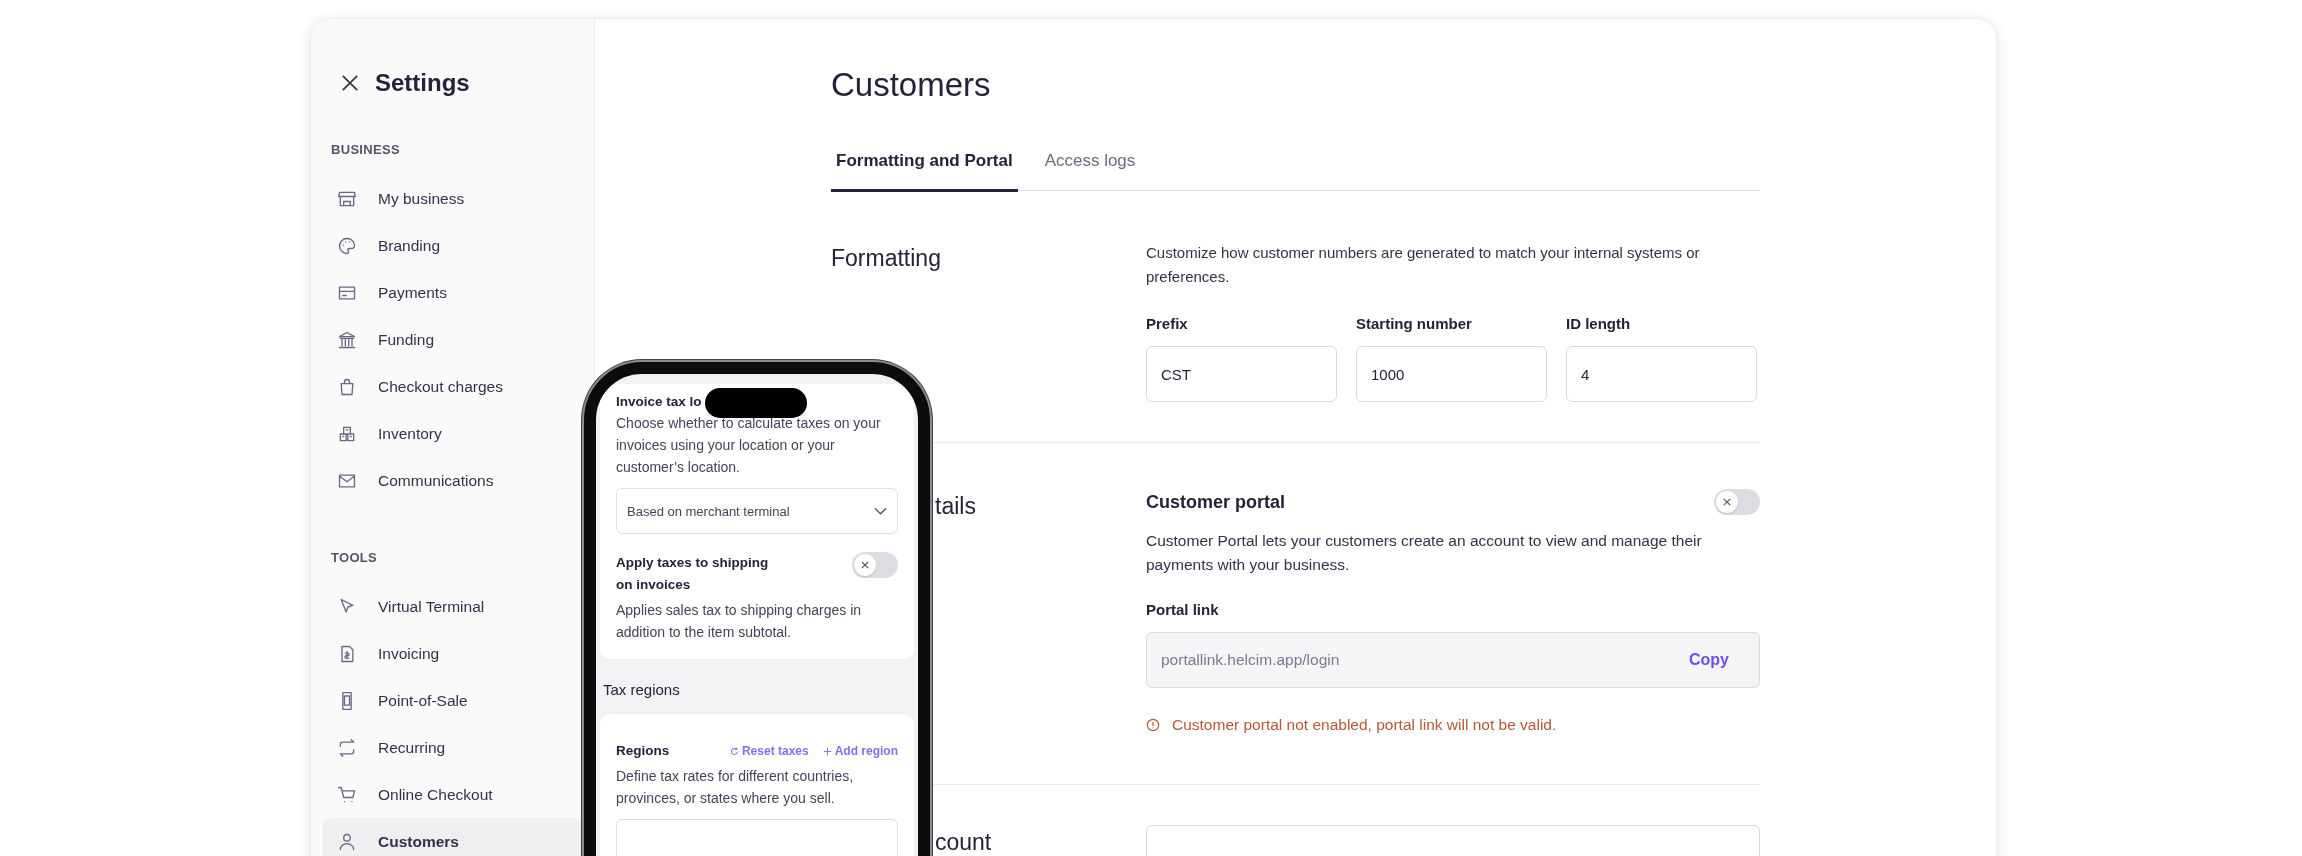 The width and height of the screenshot is (2302, 856). Describe the element at coordinates (452, 245) in the screenshot. I see `sidebar-item: Branding` at that location.